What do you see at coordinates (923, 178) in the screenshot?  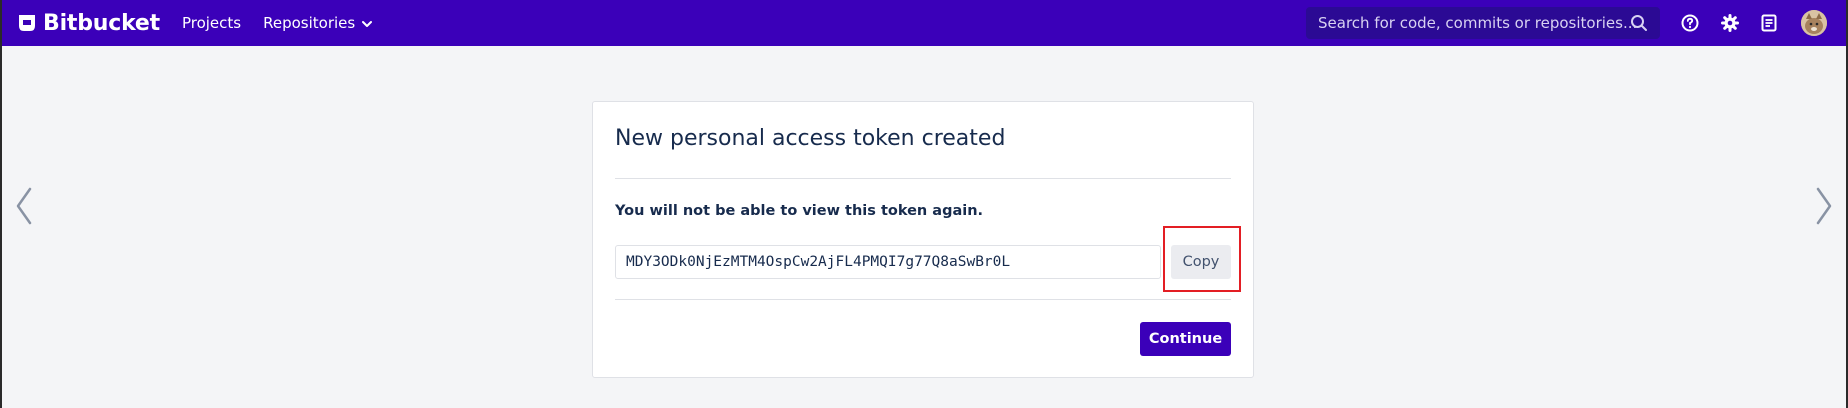 I see `header-divider` at bounding box center [923, 178].